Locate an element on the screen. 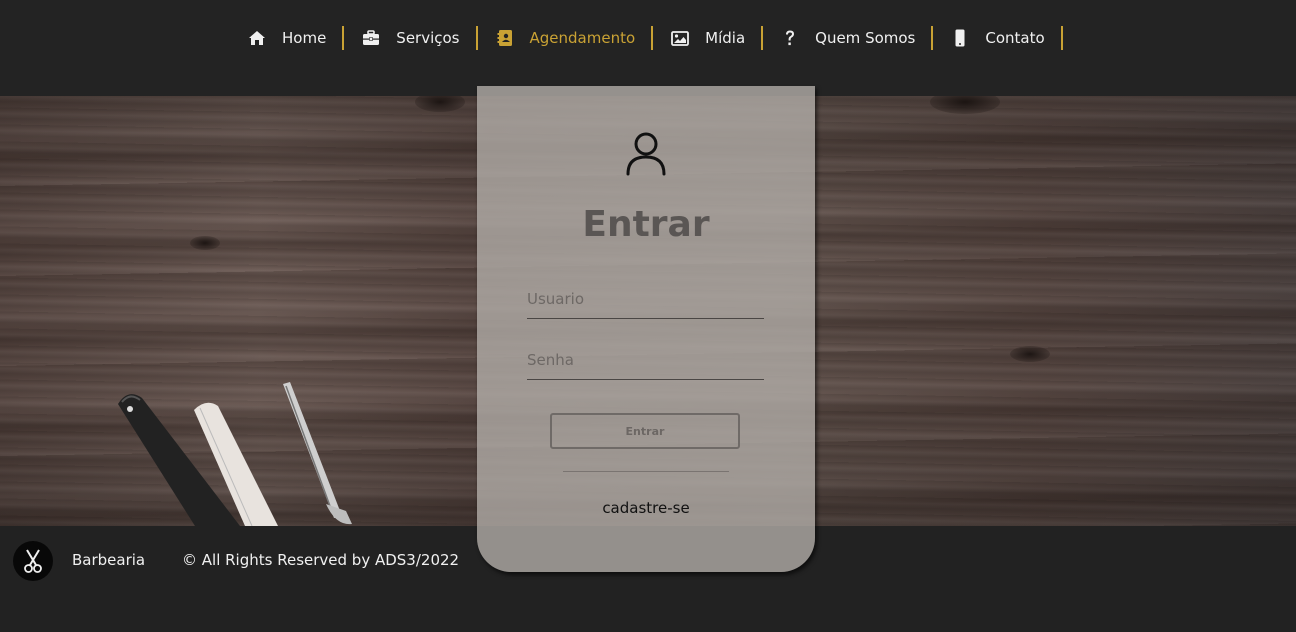  barber-tools-illustration is located at coordinates (235, 454).